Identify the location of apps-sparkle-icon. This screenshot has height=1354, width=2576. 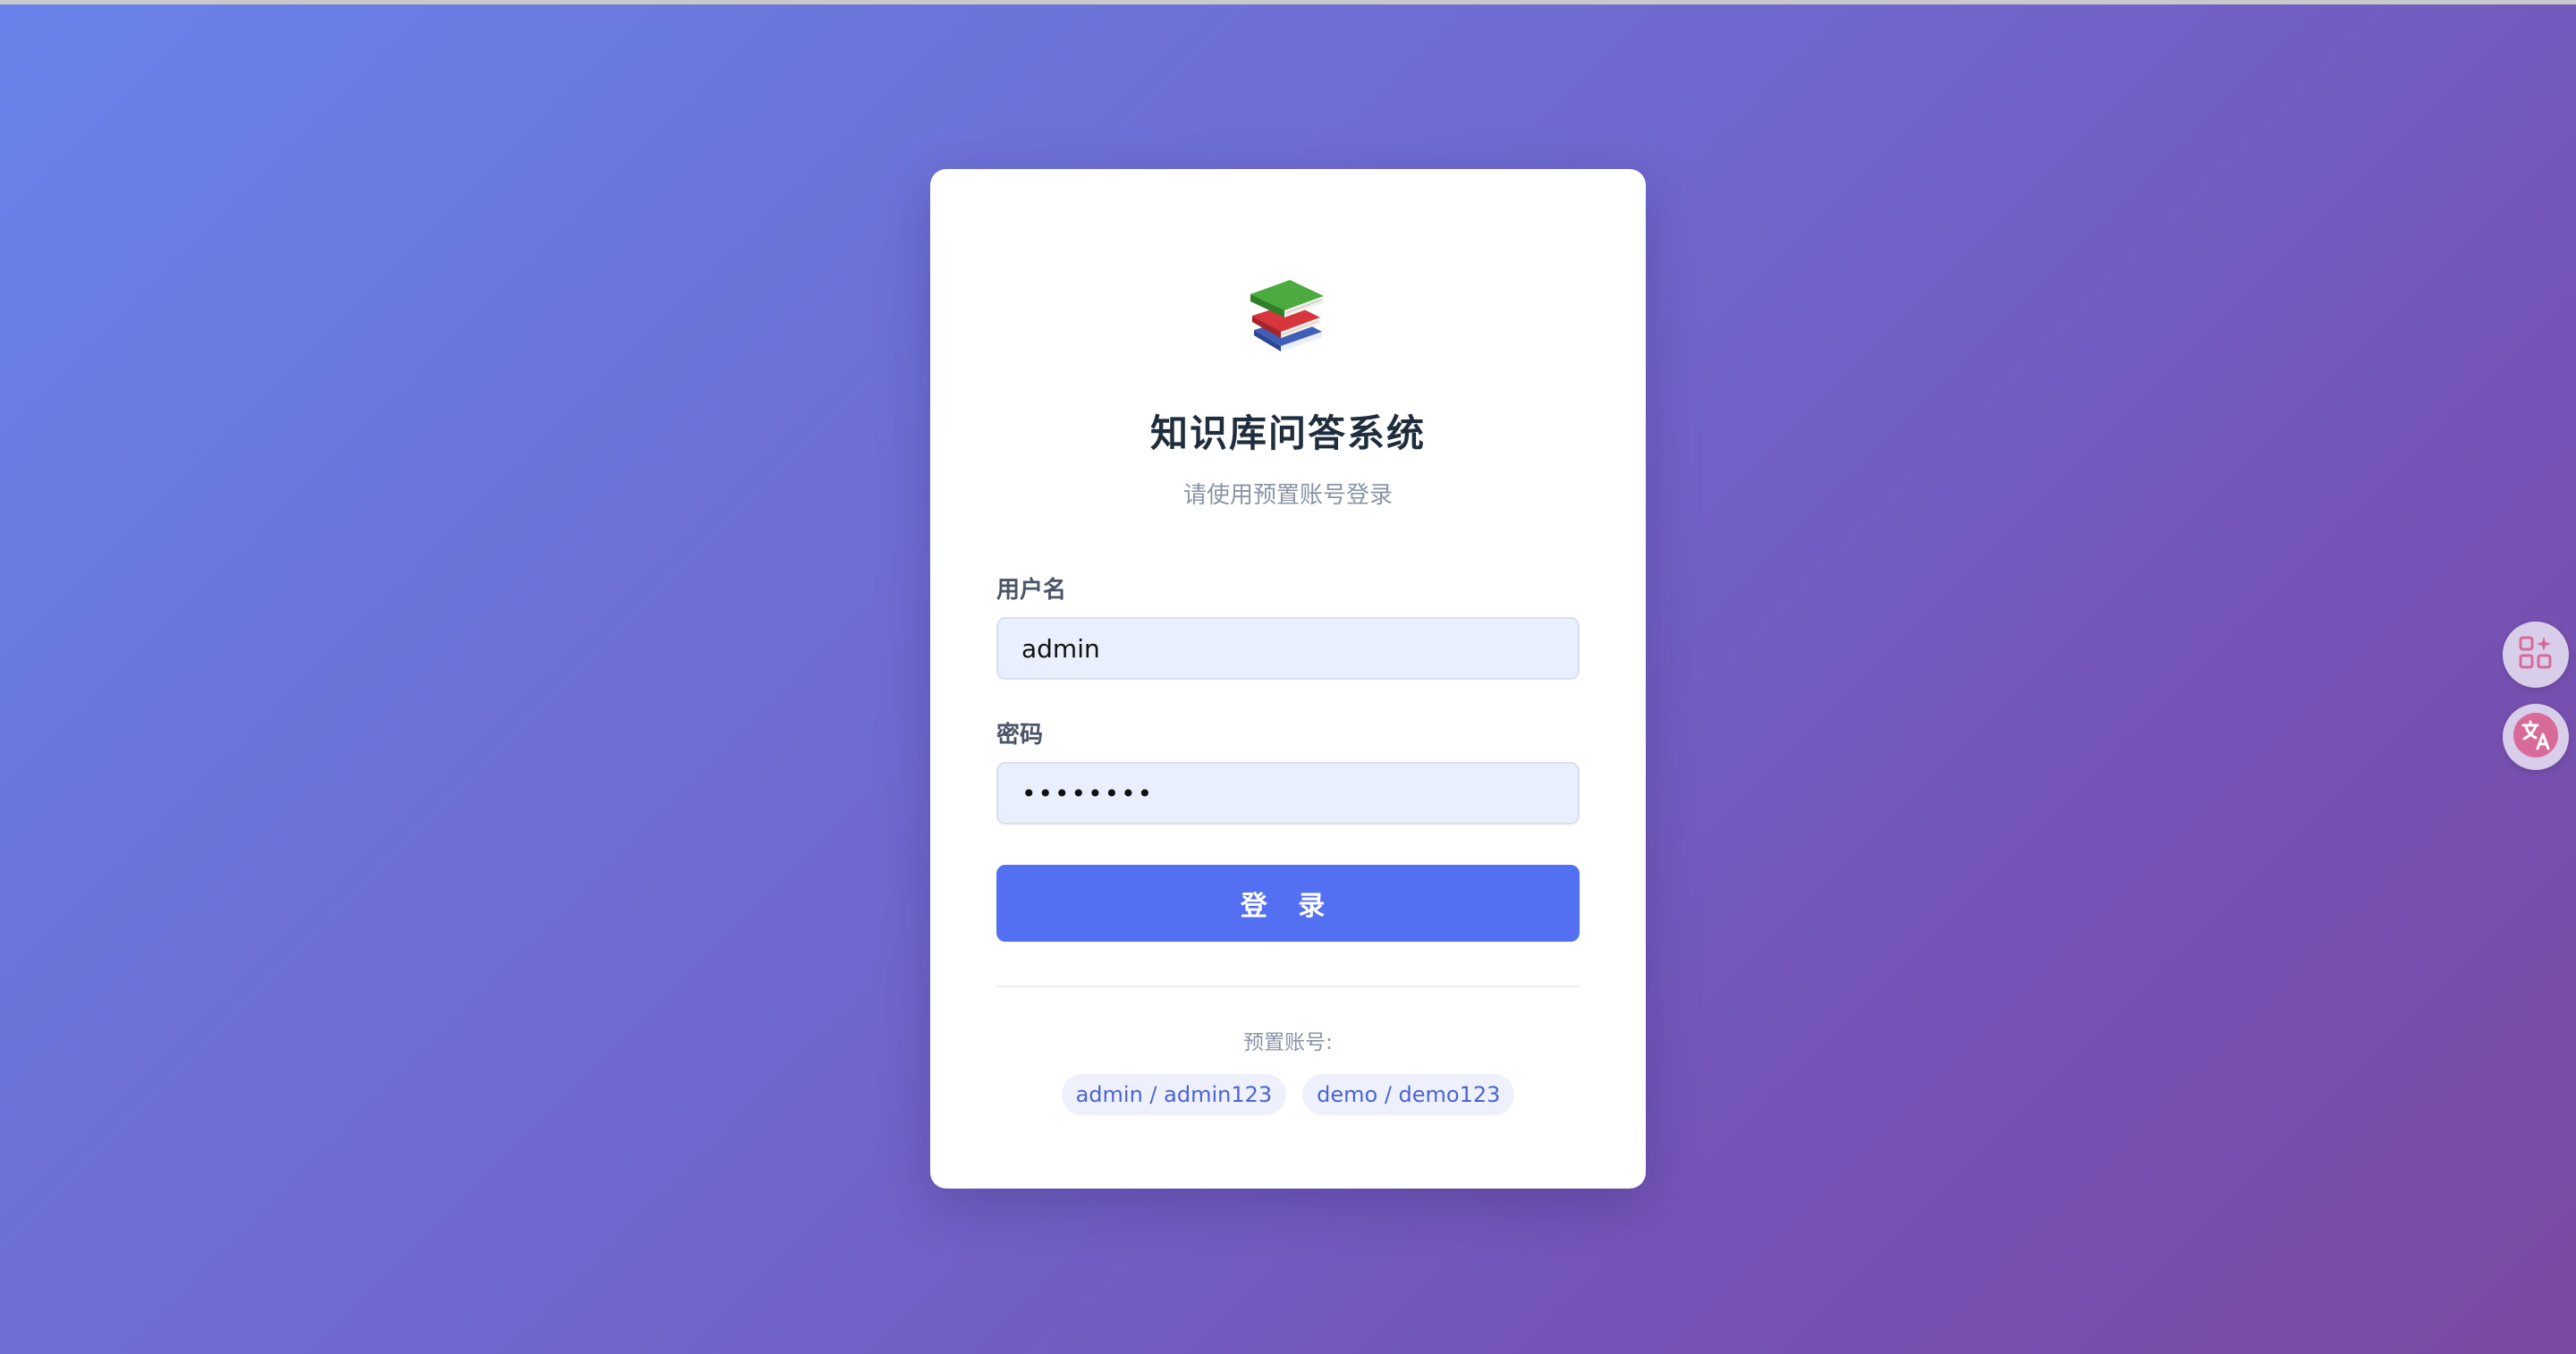
(2536, 654).